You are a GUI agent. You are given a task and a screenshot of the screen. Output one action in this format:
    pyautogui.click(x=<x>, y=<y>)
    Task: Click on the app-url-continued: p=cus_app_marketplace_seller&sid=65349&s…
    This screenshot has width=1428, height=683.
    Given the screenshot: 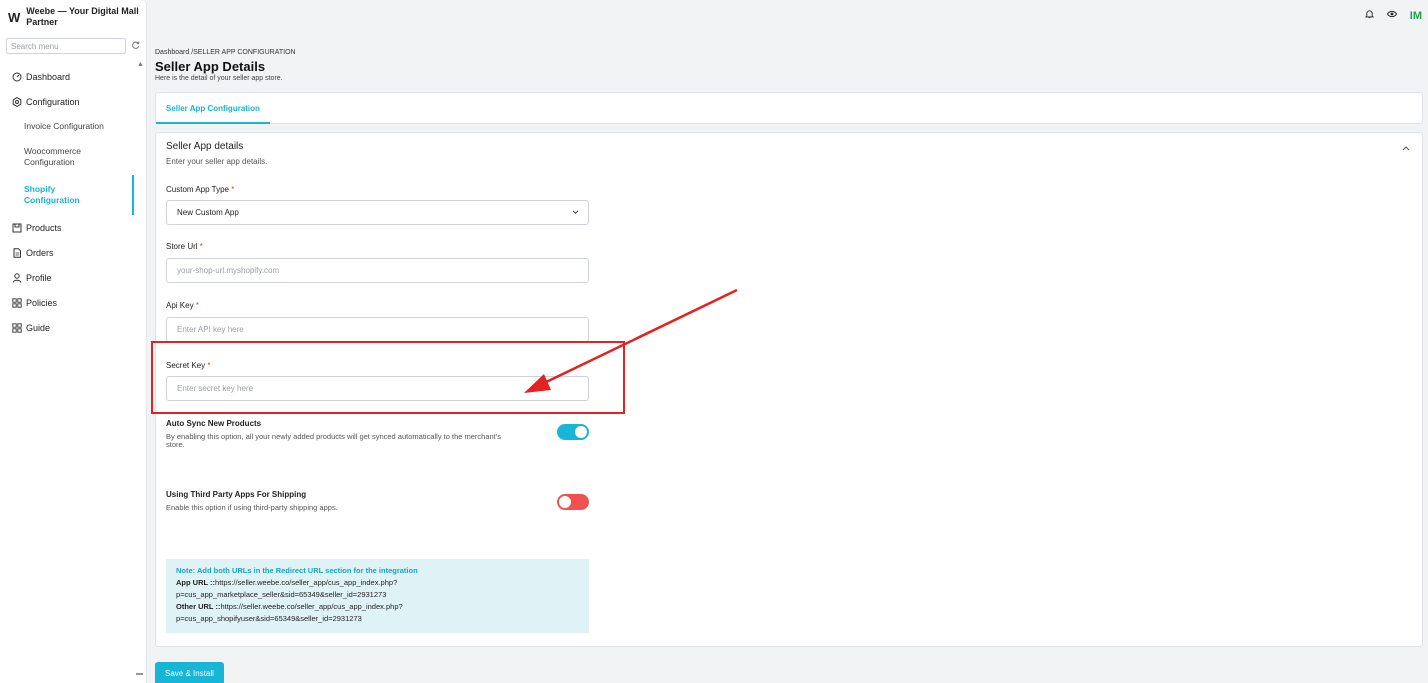 What is the action you would take?
    pyautogui.click(x=281, y=594)
    